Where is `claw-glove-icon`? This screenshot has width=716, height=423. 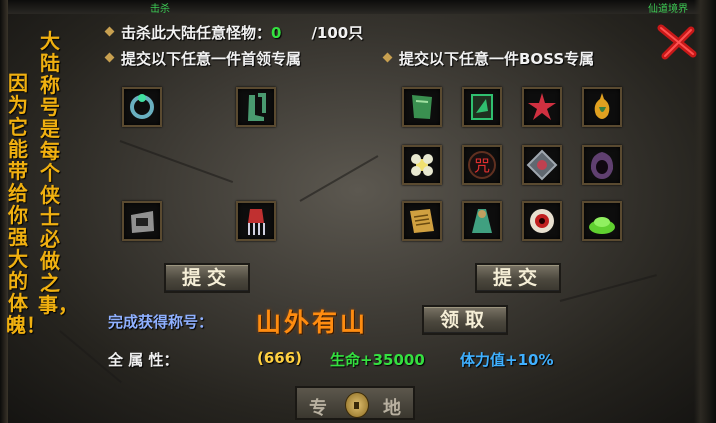 claw-glove-icon is located at coordinates (256, 222).